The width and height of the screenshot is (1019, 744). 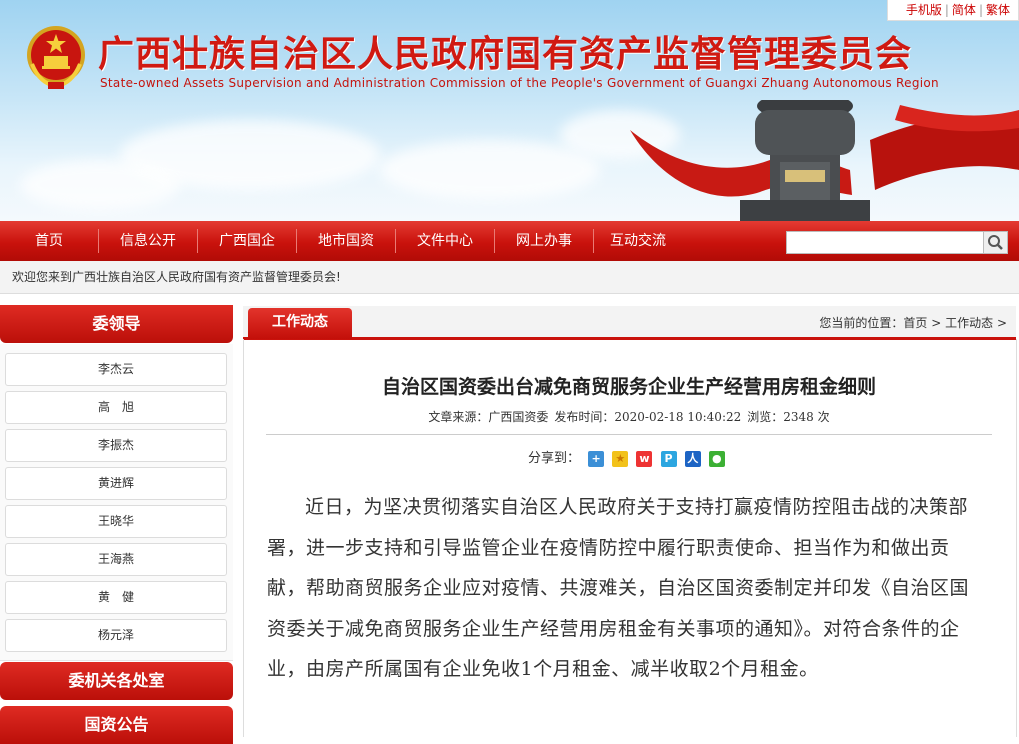 I want to click on breadcrumb-current-link: 工作动态, so click(x=969, y=323).